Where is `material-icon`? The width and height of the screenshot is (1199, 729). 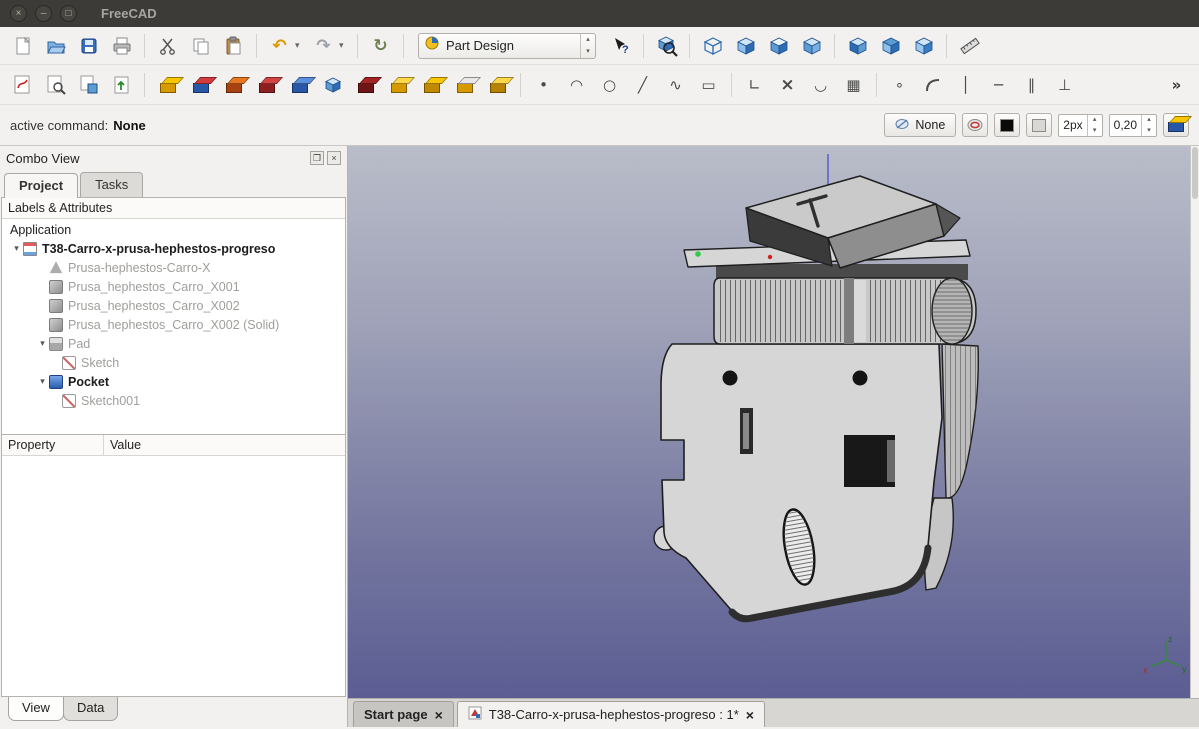 material-icon is located at coordinates (975, 125).